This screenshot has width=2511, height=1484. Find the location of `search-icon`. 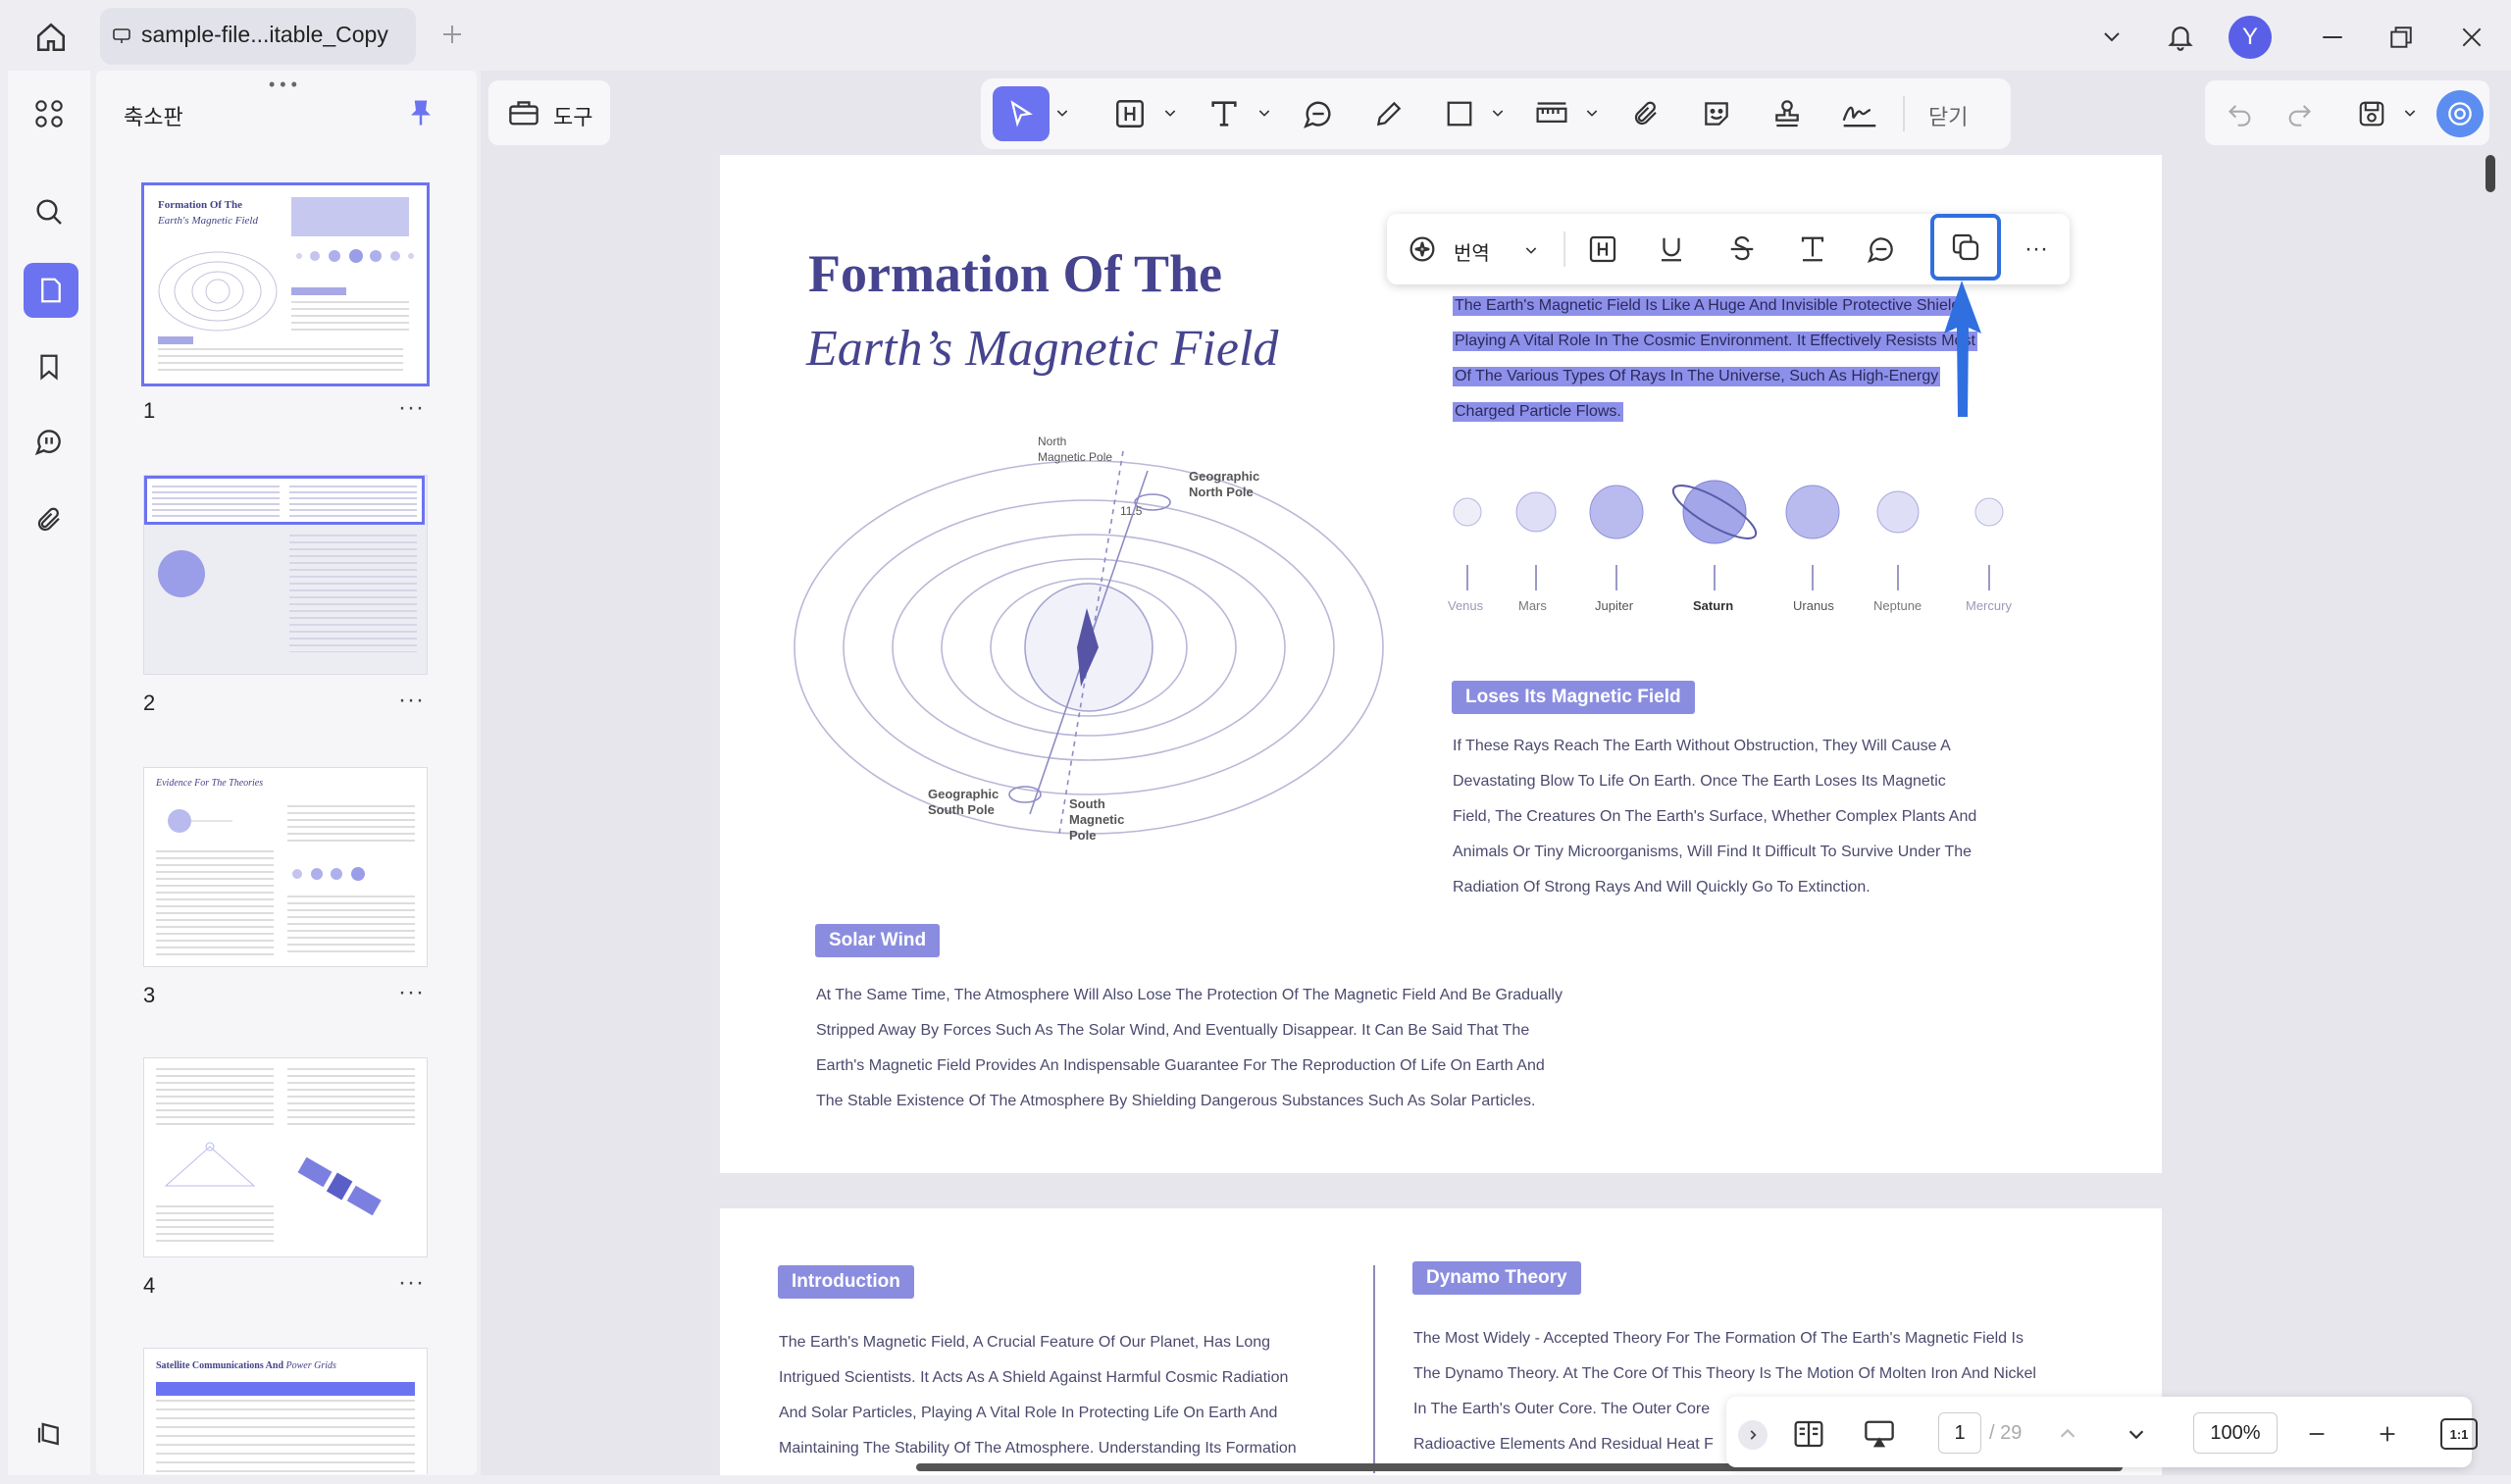

search-icon is located at coordinates (49, 211).